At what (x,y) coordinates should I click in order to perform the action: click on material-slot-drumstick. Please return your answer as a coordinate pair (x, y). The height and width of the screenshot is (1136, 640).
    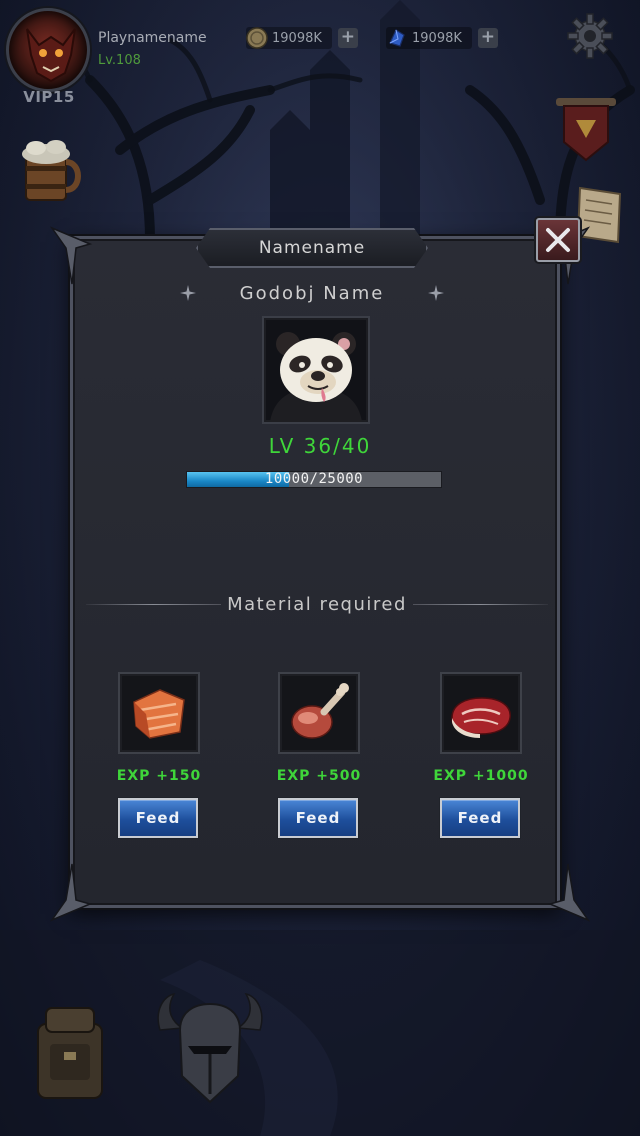
    Looking at the image, I should click on (319, 713).